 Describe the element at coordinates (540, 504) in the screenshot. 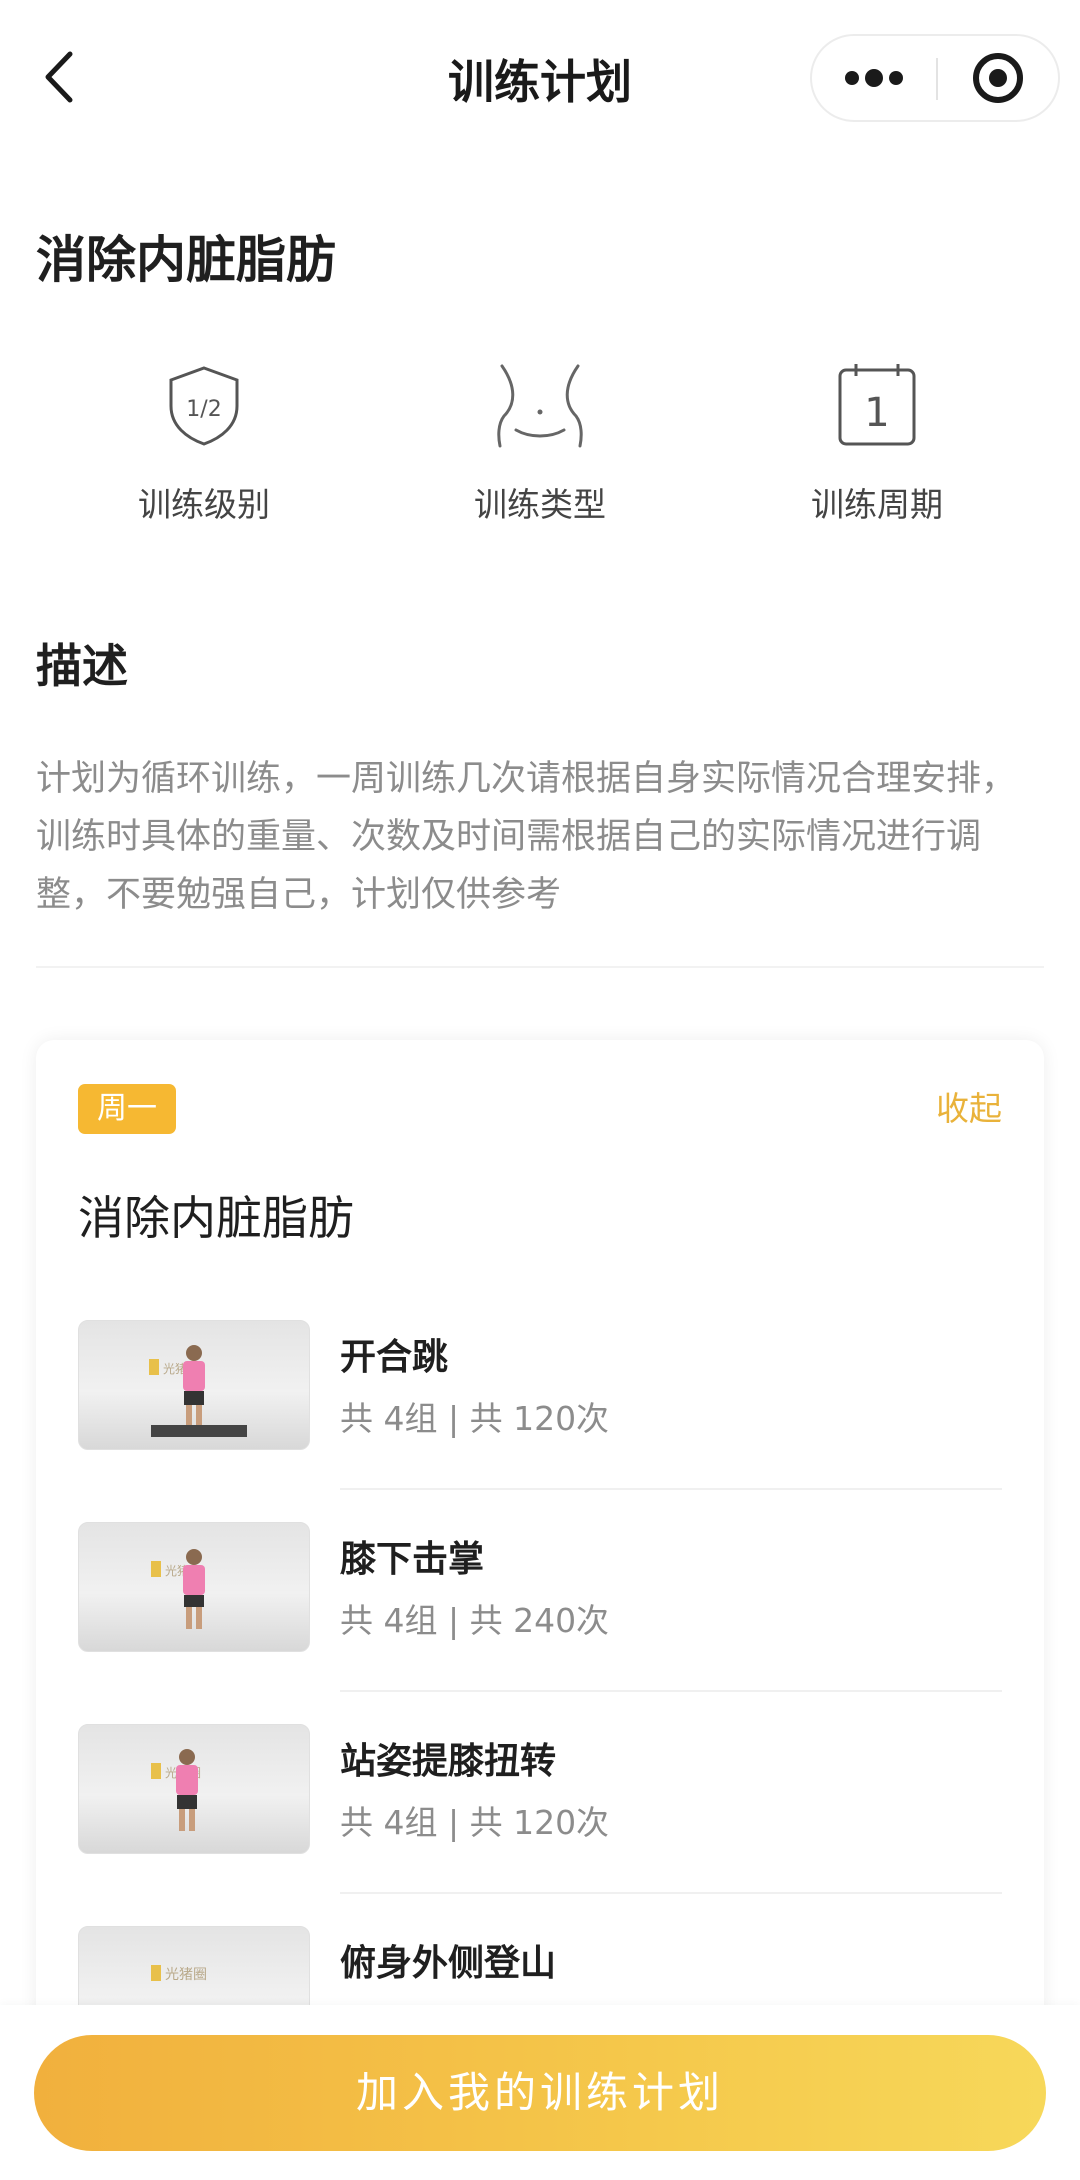

I see `attribute-label: 训练类型` at that location.